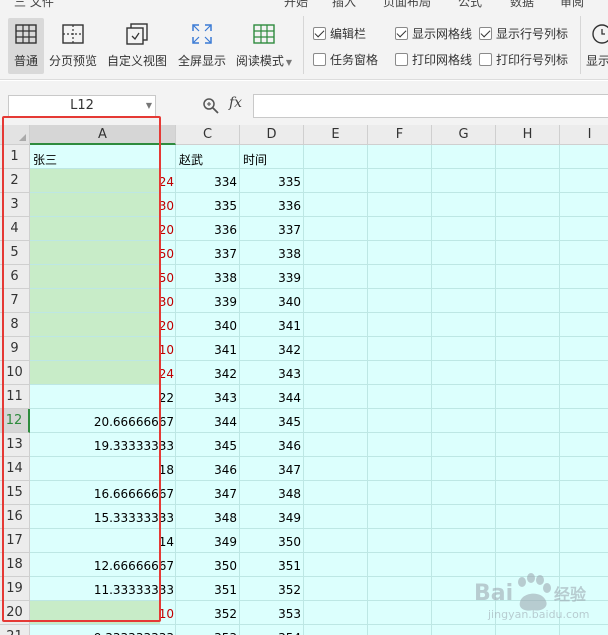 This screenshot has height=635, width=608. Describe the element at coordinates (15, 630) in the screenshot. I see `row-header-21: 21` at that location.